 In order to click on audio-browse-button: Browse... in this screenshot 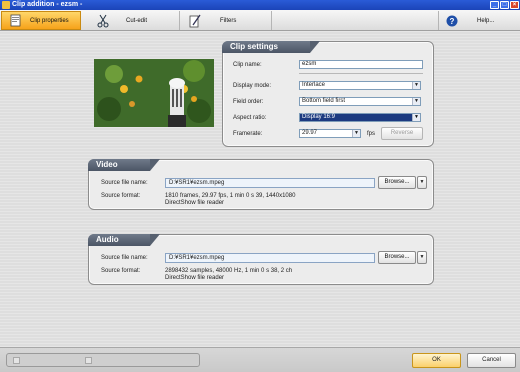, I will do `click(397, 257)`.